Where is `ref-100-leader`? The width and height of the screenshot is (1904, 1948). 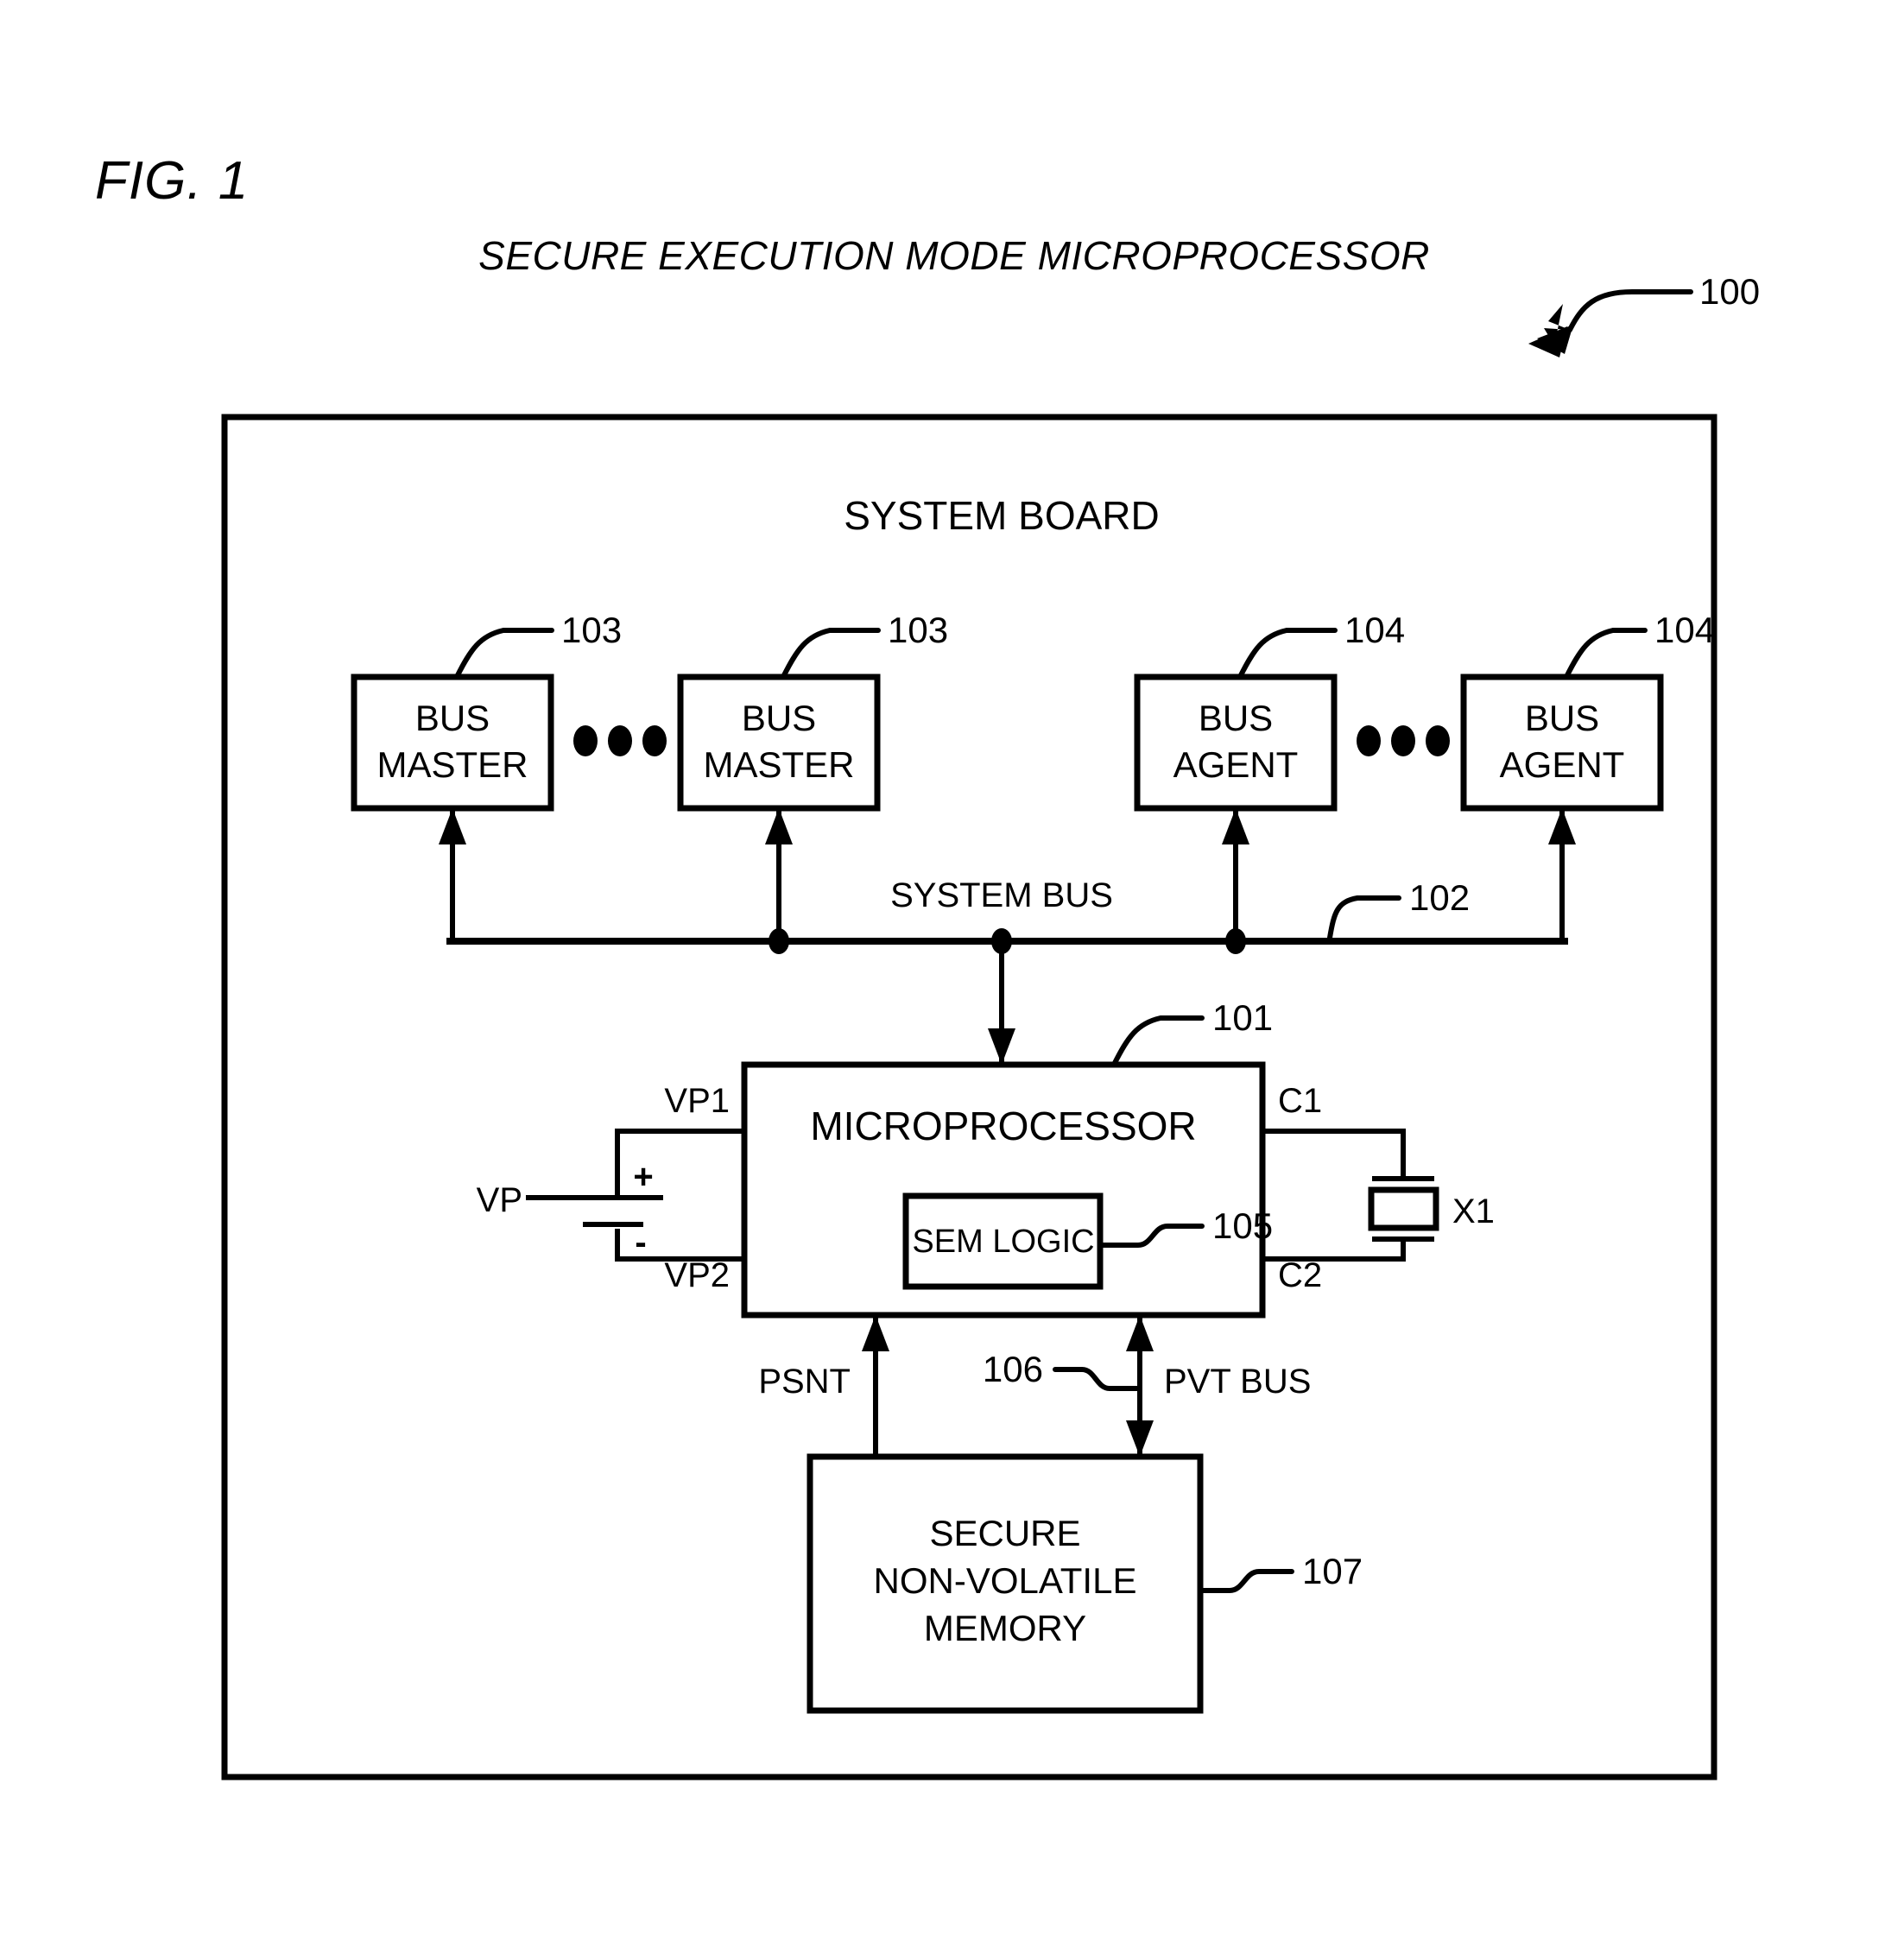
ref-100-leader is located at coordinates (1611, 323).